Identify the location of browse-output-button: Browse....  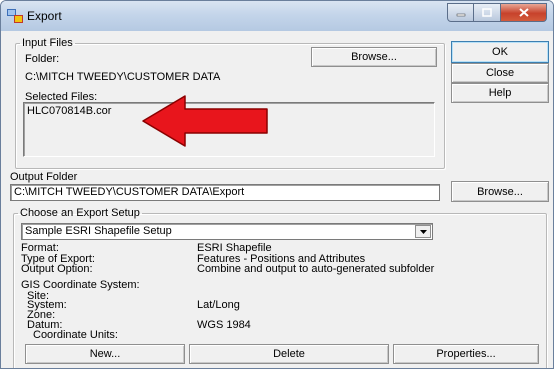
(500, 191).